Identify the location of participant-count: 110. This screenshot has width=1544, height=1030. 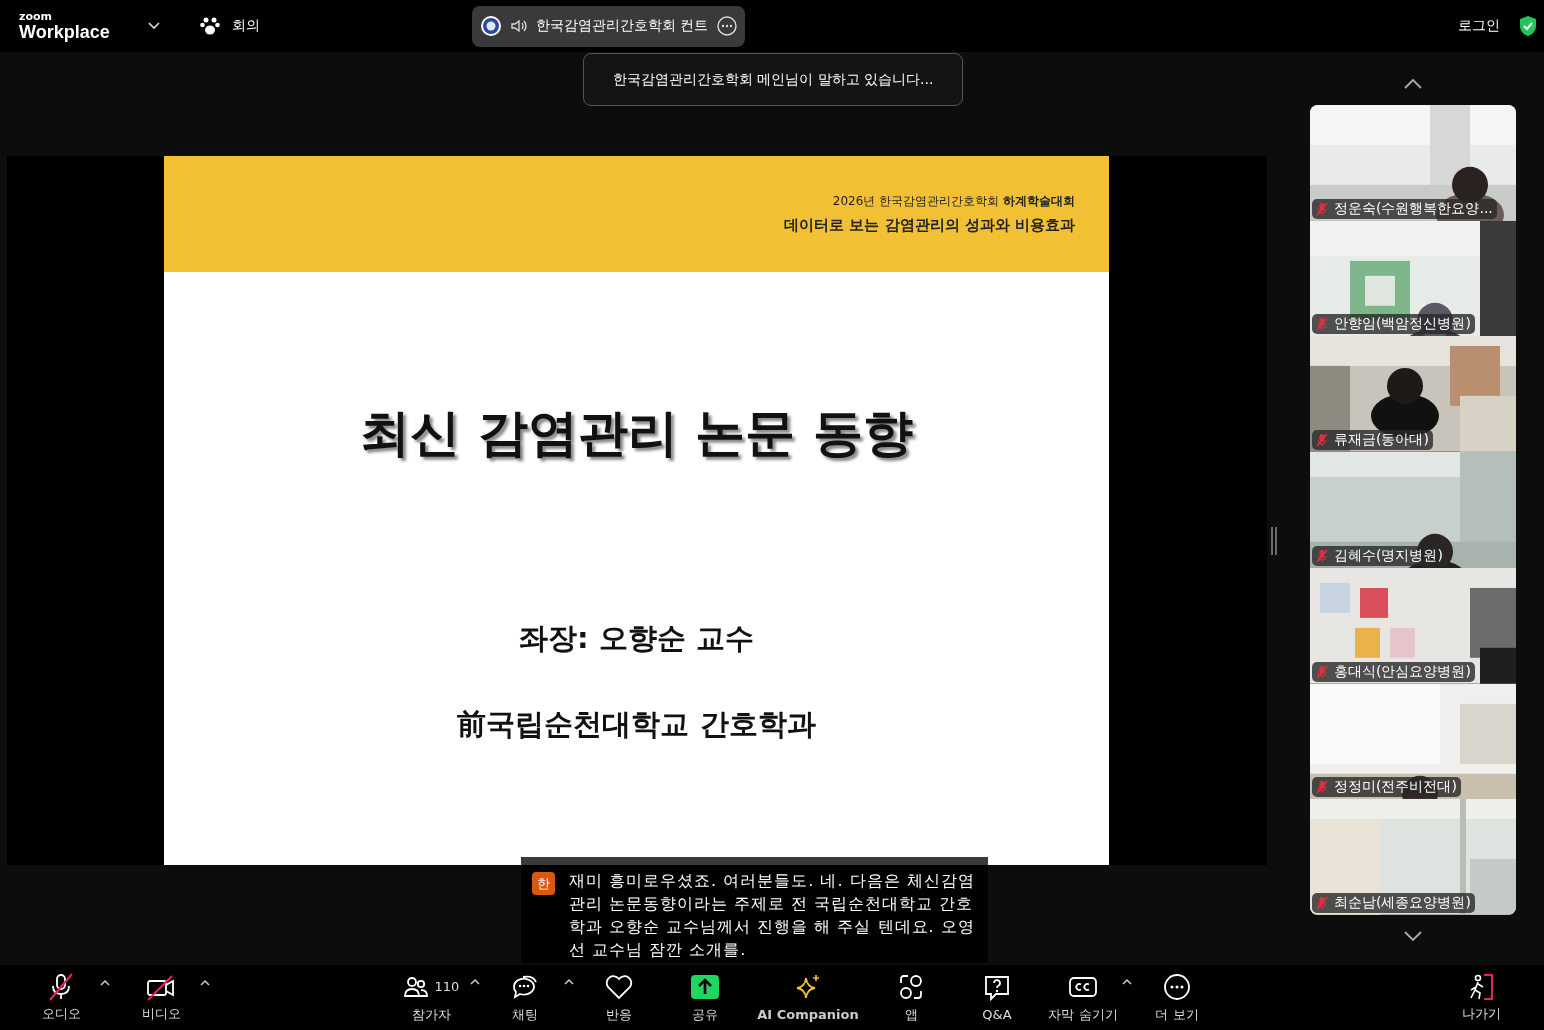
(447, 986).